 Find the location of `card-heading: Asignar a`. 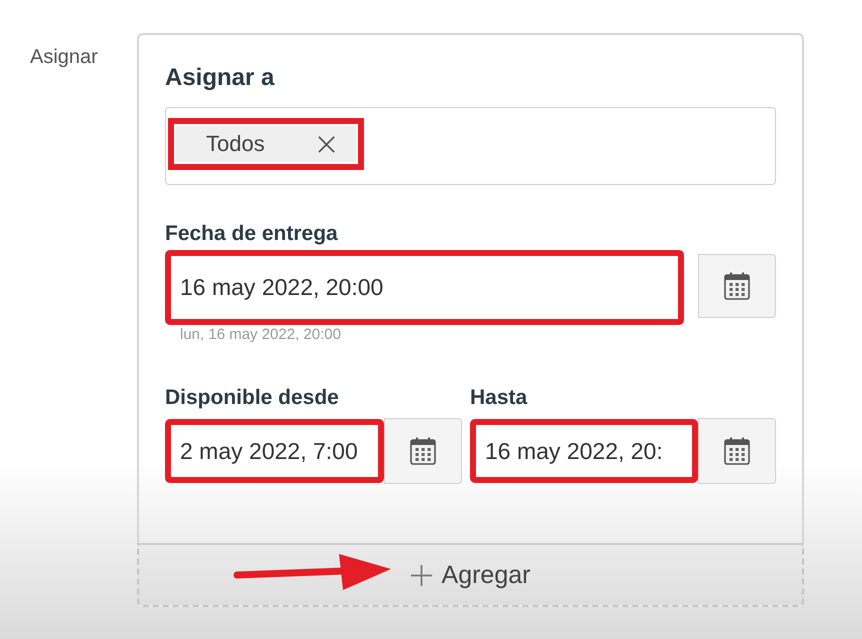

card-heading: Asignar a is located at coordinates (220, 78).